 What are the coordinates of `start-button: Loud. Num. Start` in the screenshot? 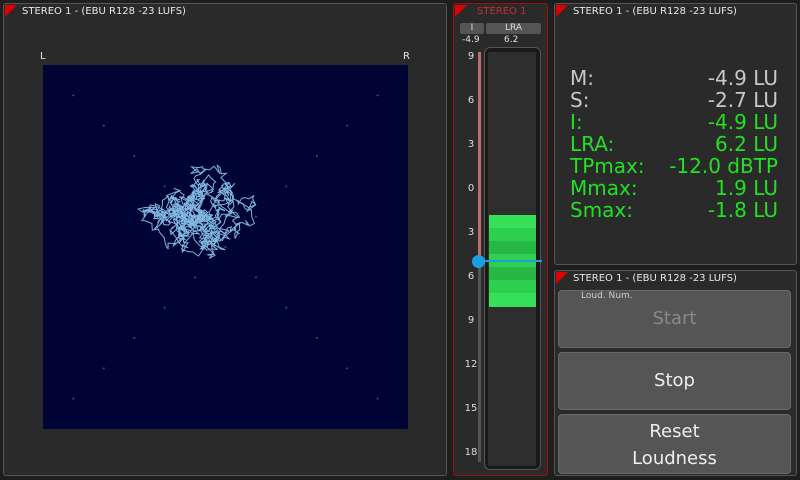 It's located at (674, 319).